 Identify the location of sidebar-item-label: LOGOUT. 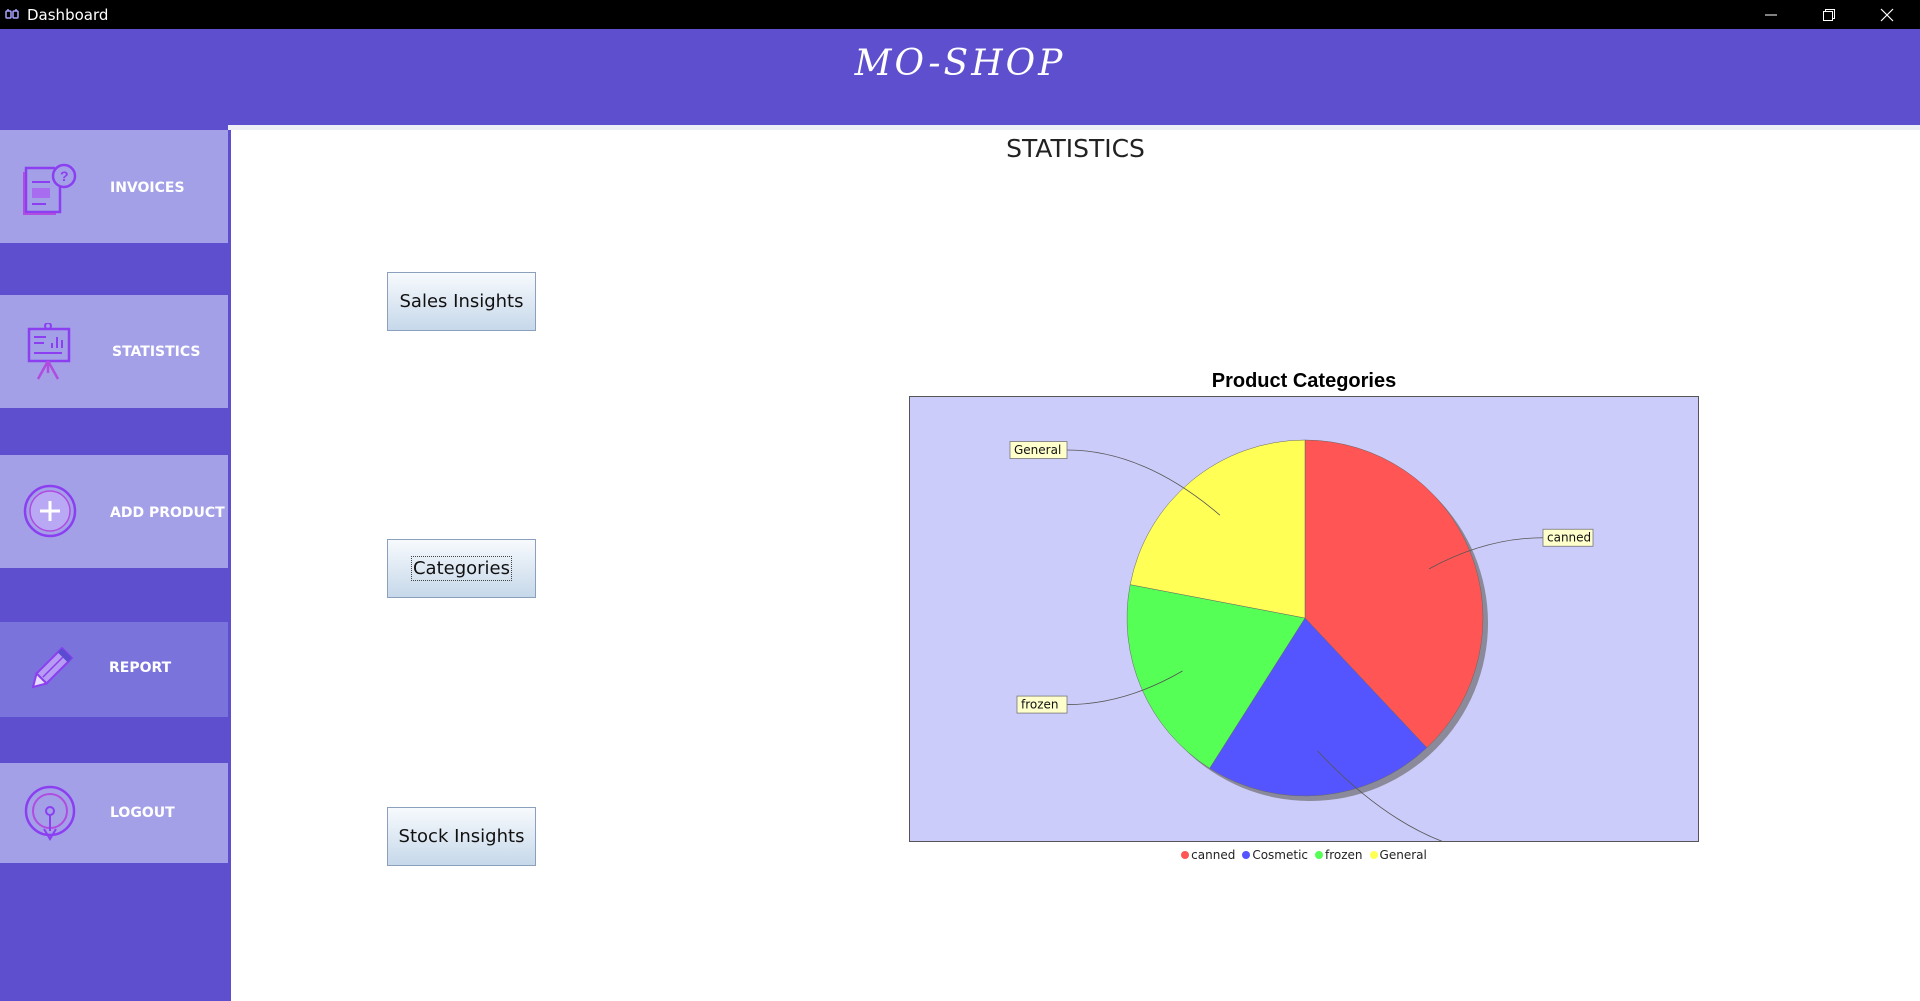
(142, 813).